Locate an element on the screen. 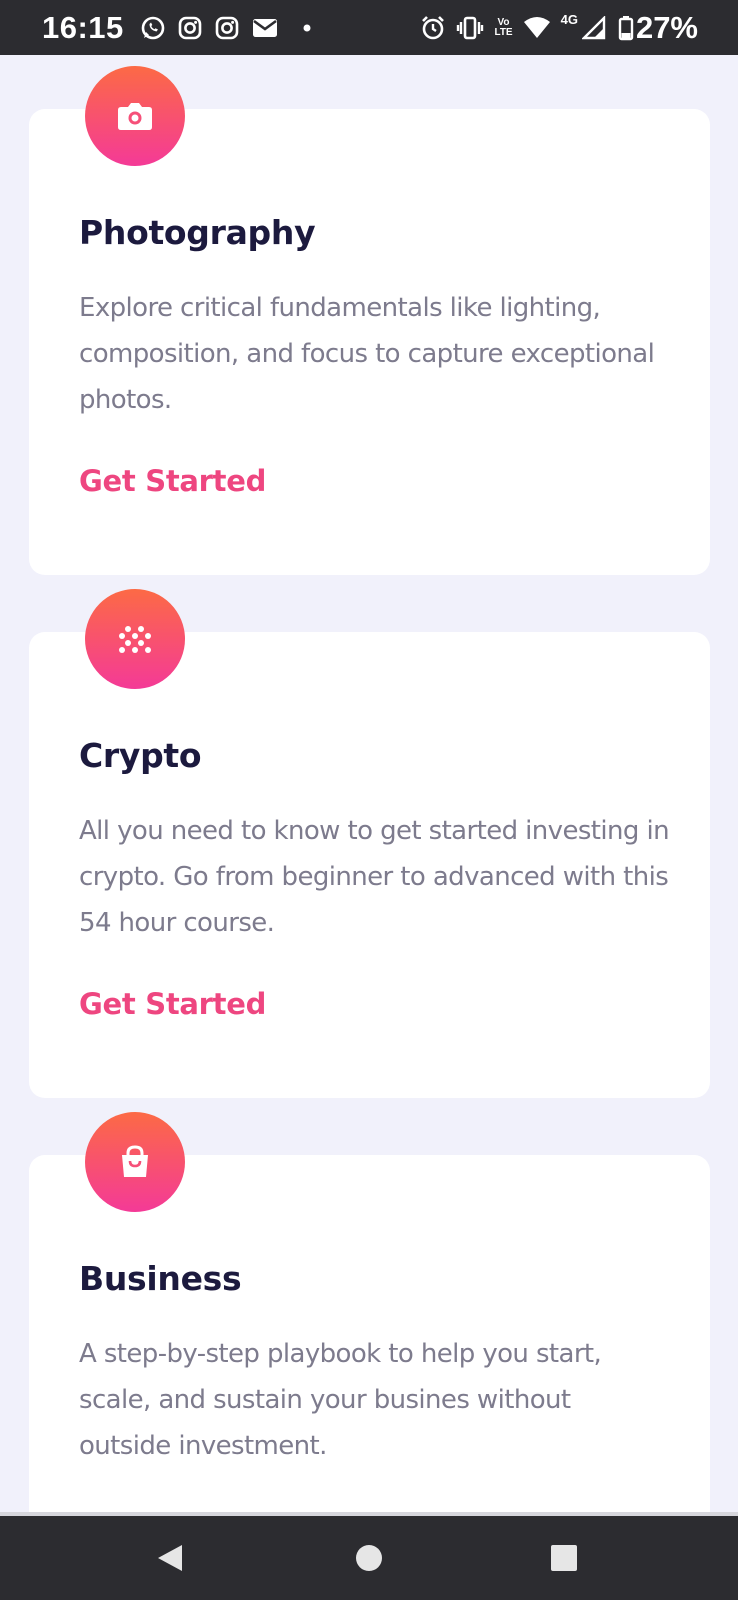 The image size is (738, 1600). card-title: Photography is located at coordinates (197, 232).